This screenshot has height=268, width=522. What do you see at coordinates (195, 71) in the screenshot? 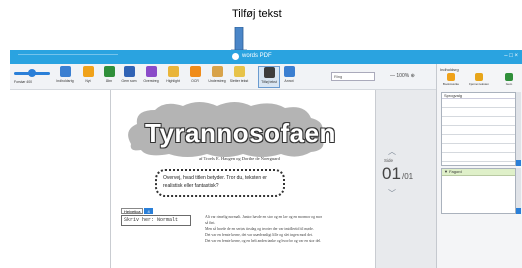
I see `tool-ocr-icon` at bounding box center [195, 71].